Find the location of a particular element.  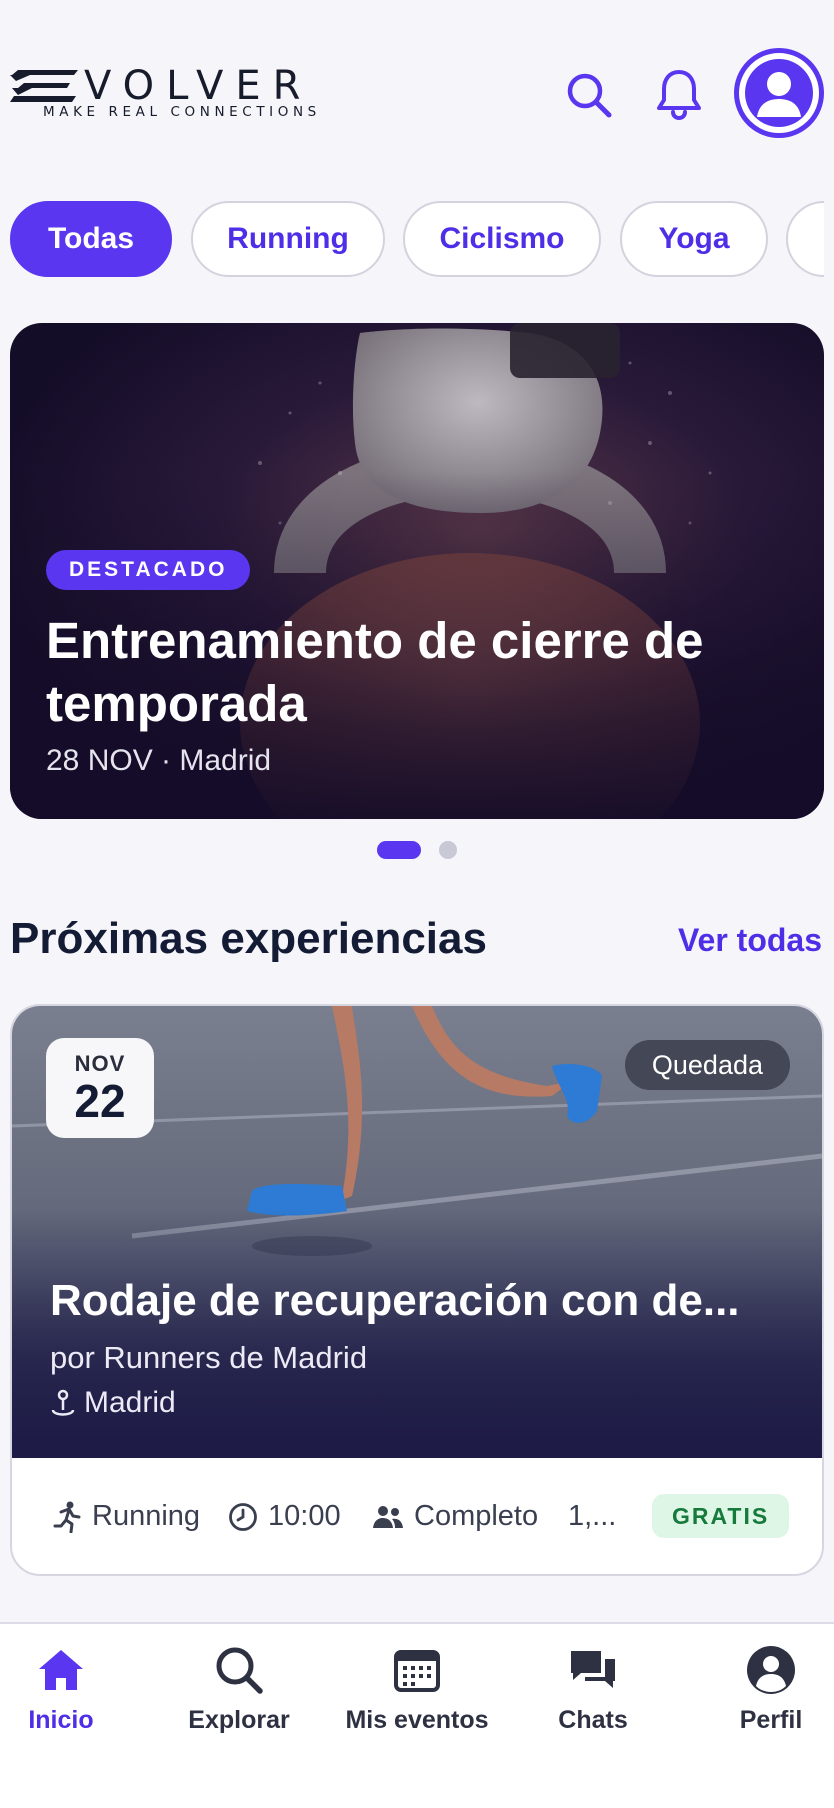

nav-label-chats: Chats is located at coordinates (593, 1720).